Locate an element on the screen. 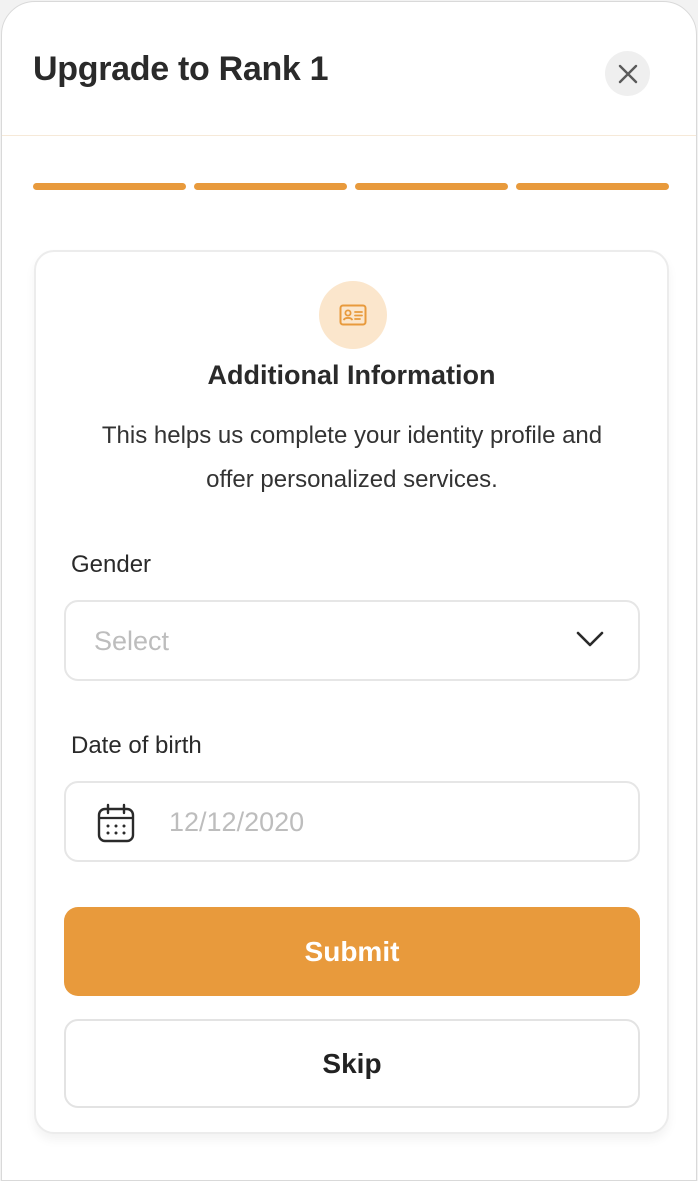 The image size is (698, 1181). dob-label: Date of birth is located at coordinates (136, 745).